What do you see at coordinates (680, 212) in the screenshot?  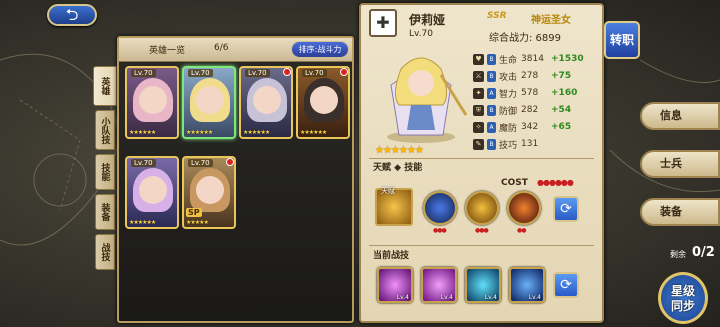 I see `equipment-button: 装备` at bounding box center [680, 212].